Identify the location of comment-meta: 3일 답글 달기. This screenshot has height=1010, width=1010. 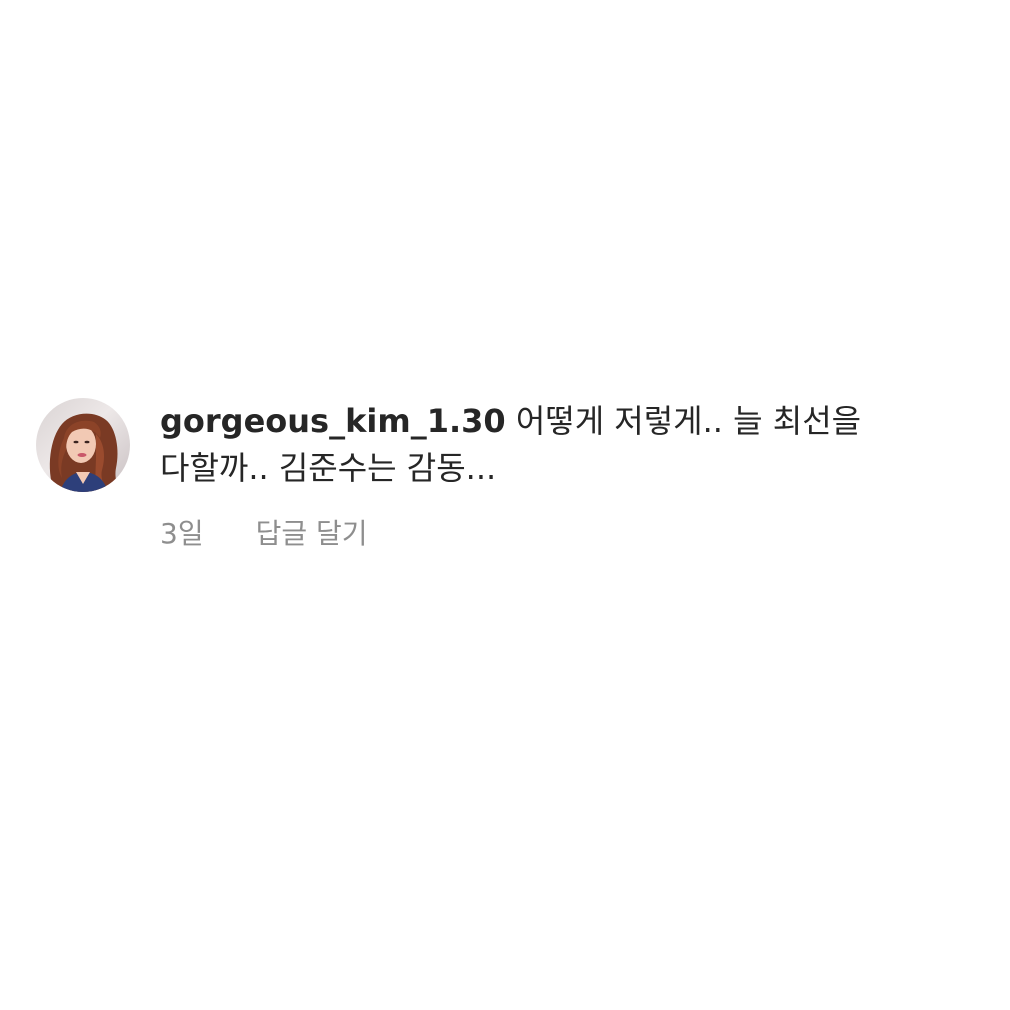
(555, 532).